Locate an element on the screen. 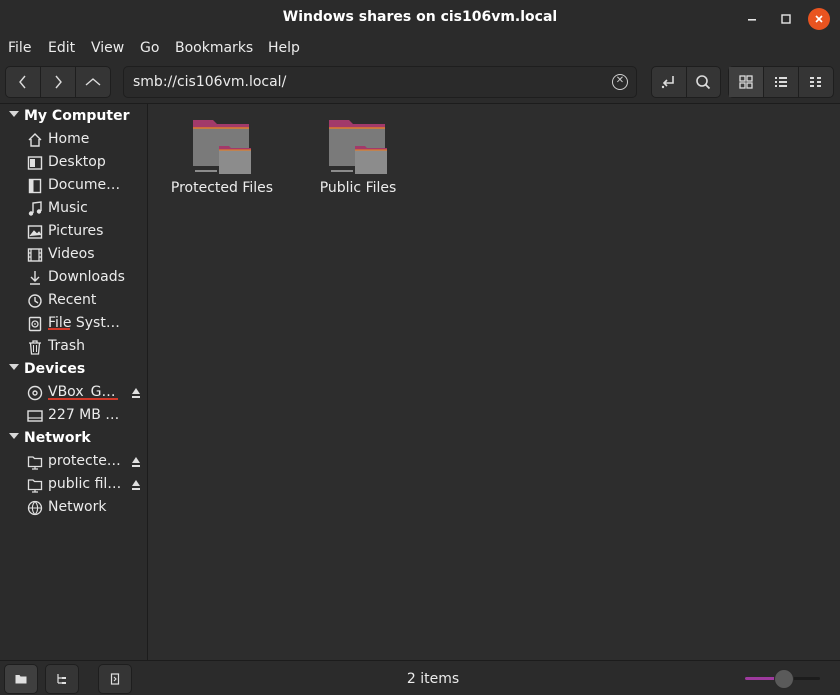 This screenshot has height=695, width=840. videos-icon is located at coordinates (35, 255).